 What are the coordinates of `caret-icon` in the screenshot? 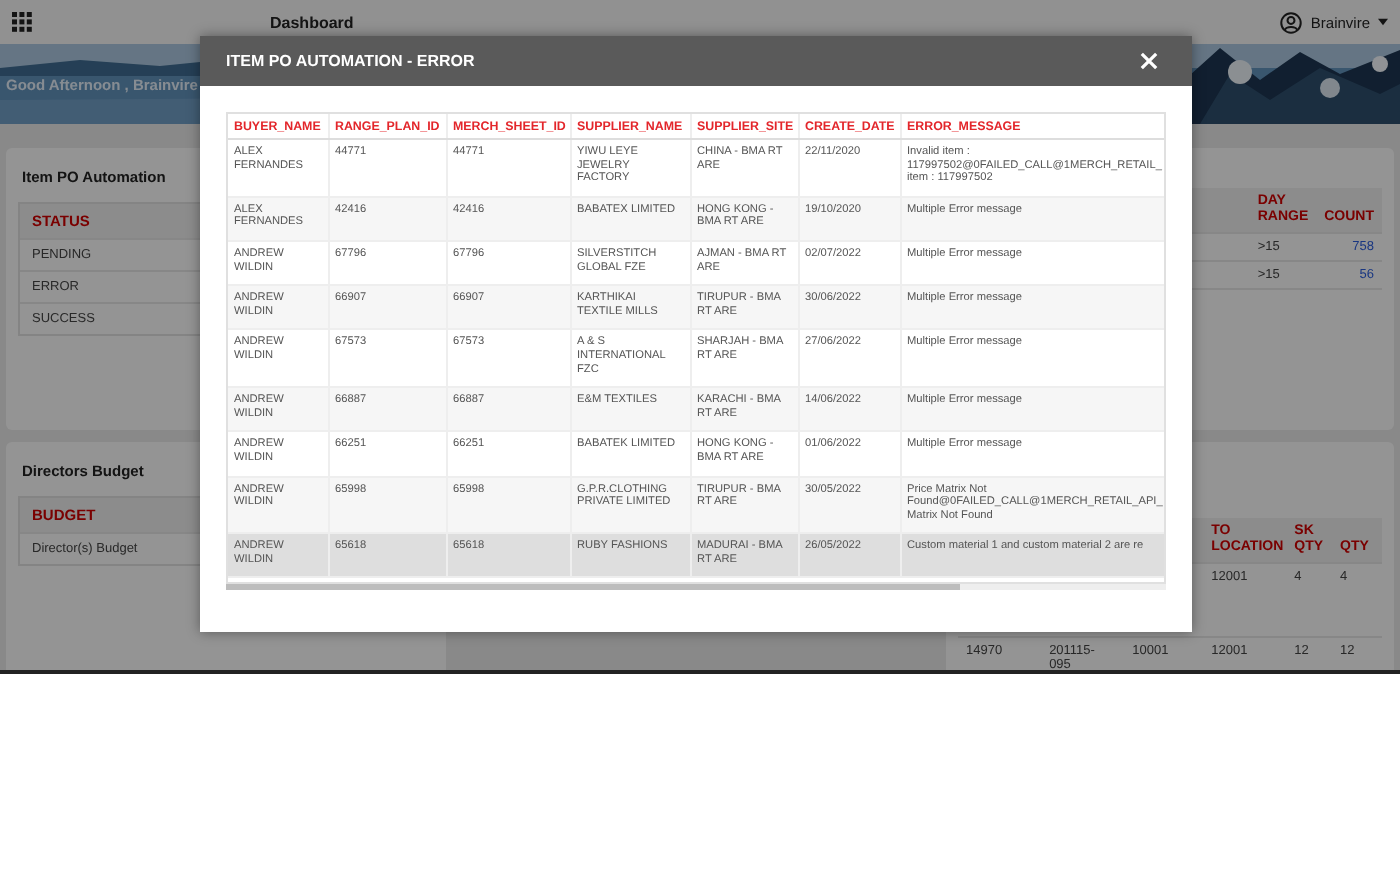 It's located at (1383, 22).